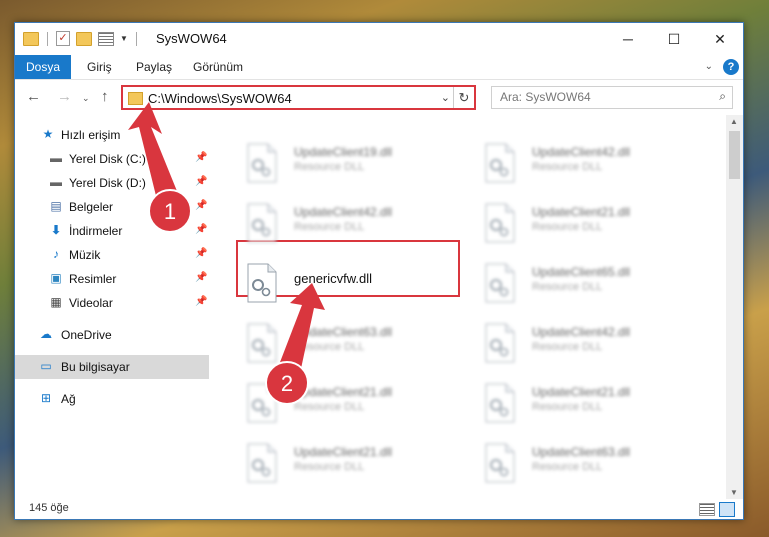 This screenshot has width=769, height=537. Describe the element at coordinates (112, 159) in the screenshot. I see `sidebar-item-local-disk-c: ▬ Yerel Disk (C:) 📌` at that location.